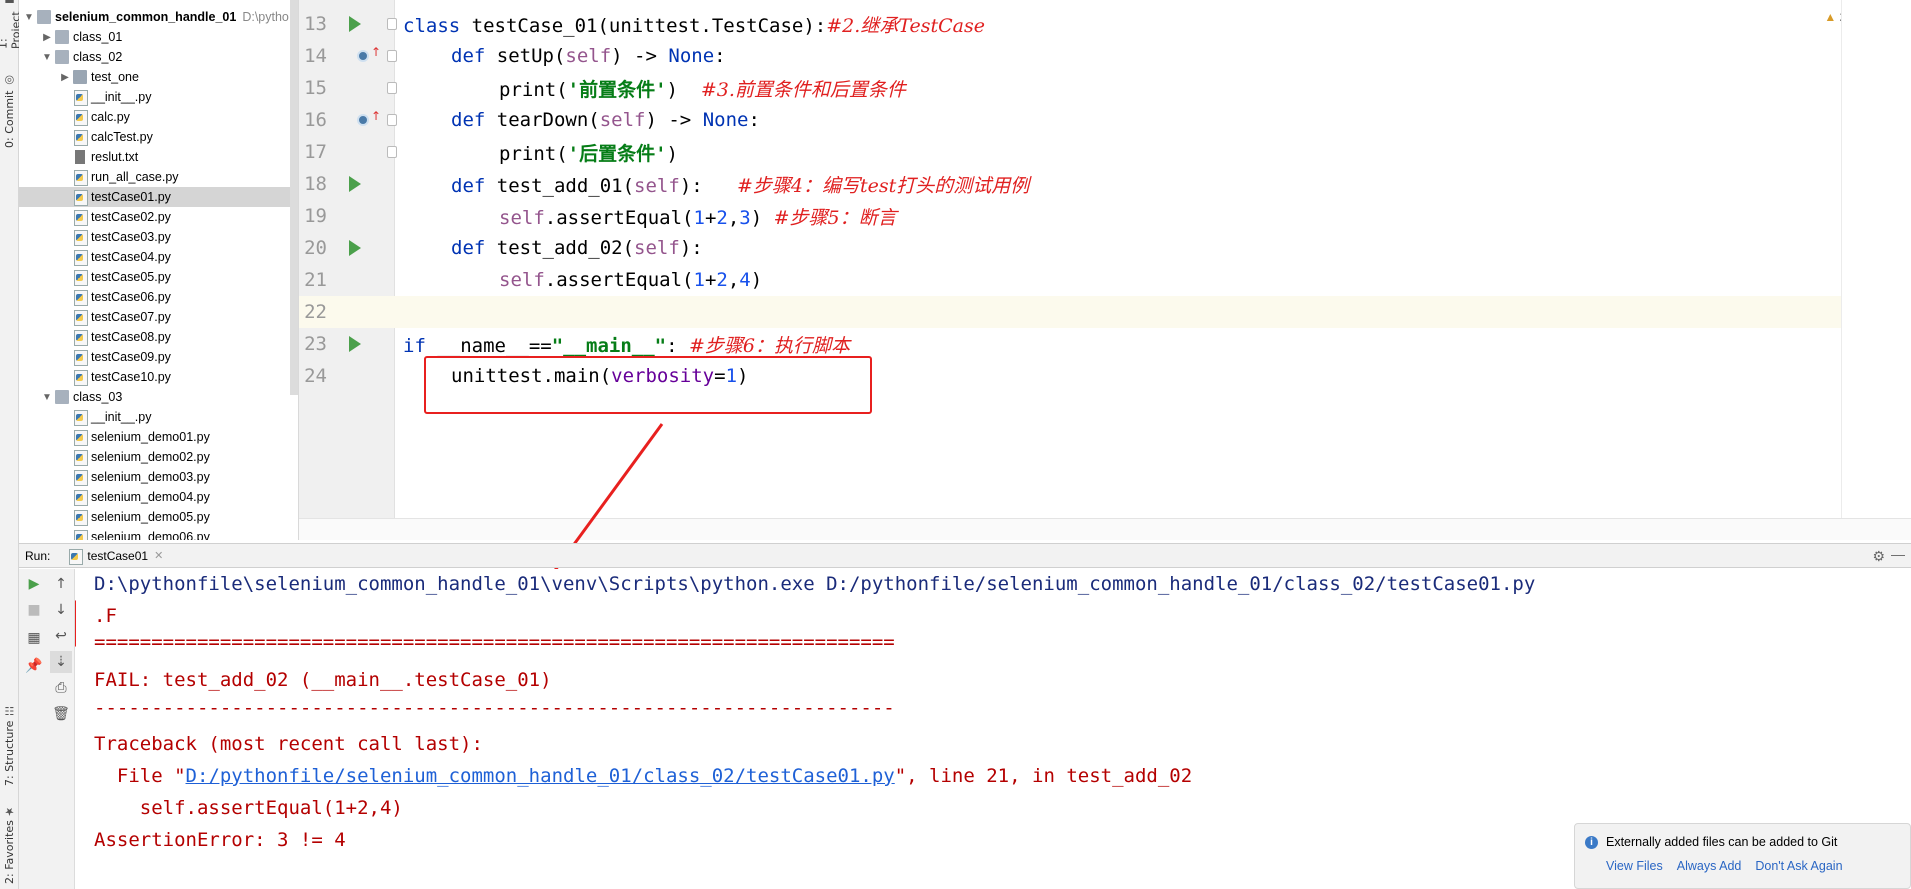 The image size is (1911, 889). What do you see at coordinates (1798, 866) in the screenshot?
I see `dont-ask-again-link: Don't Ask Again` at bounding box center [1798, 866].